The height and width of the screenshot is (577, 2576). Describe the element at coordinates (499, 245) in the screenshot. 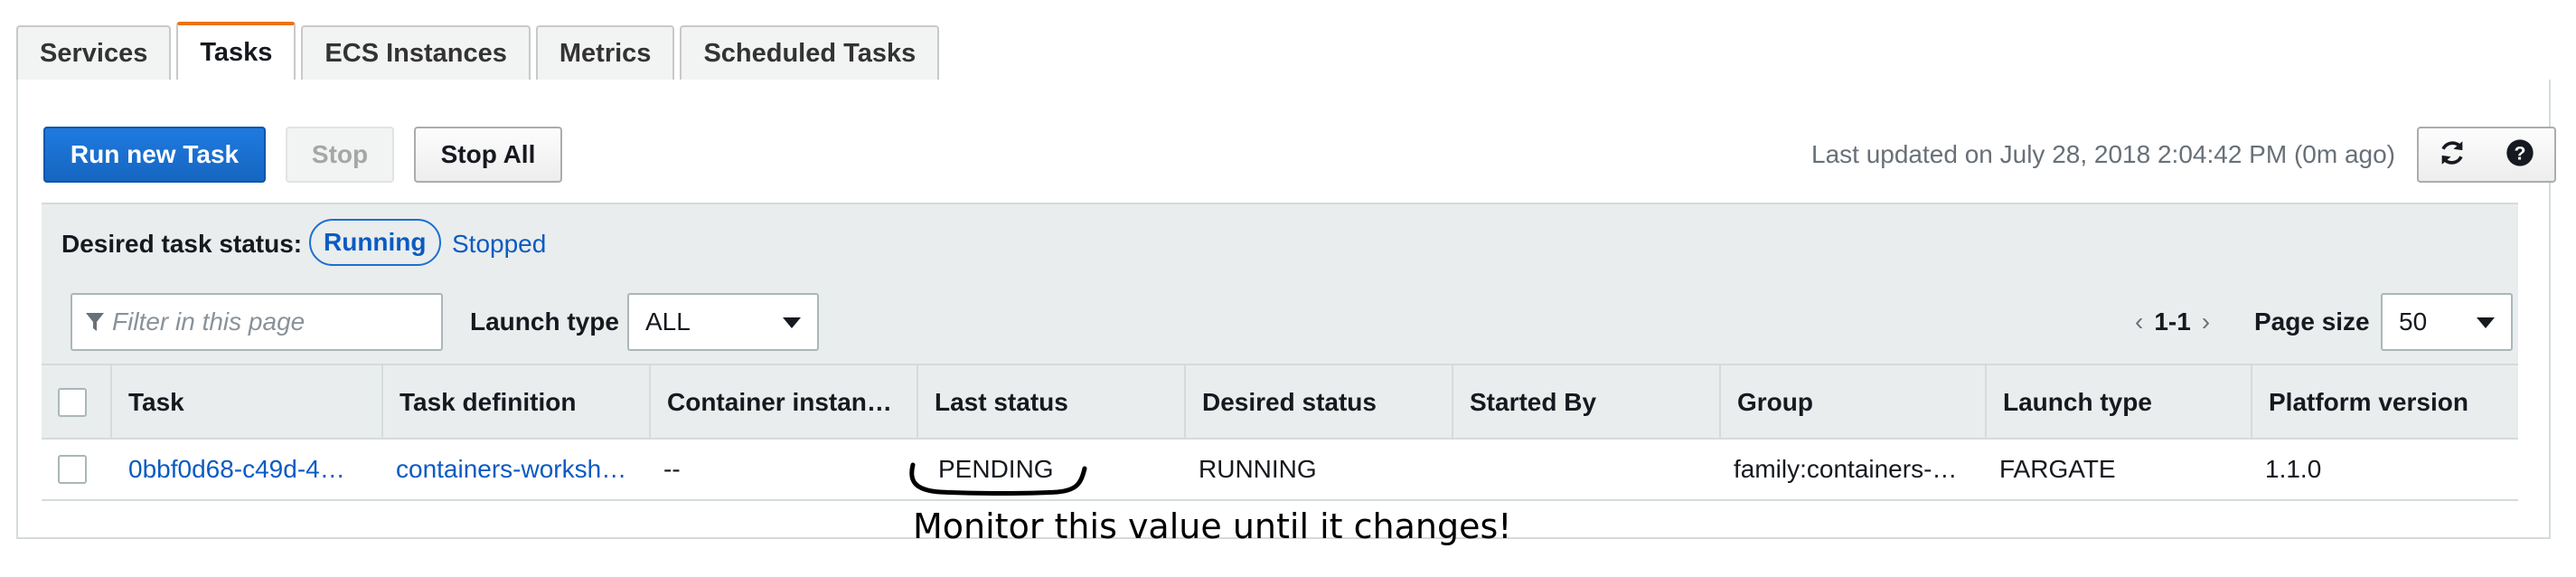

I see `stopped-filter-link: Stopped` at that location.